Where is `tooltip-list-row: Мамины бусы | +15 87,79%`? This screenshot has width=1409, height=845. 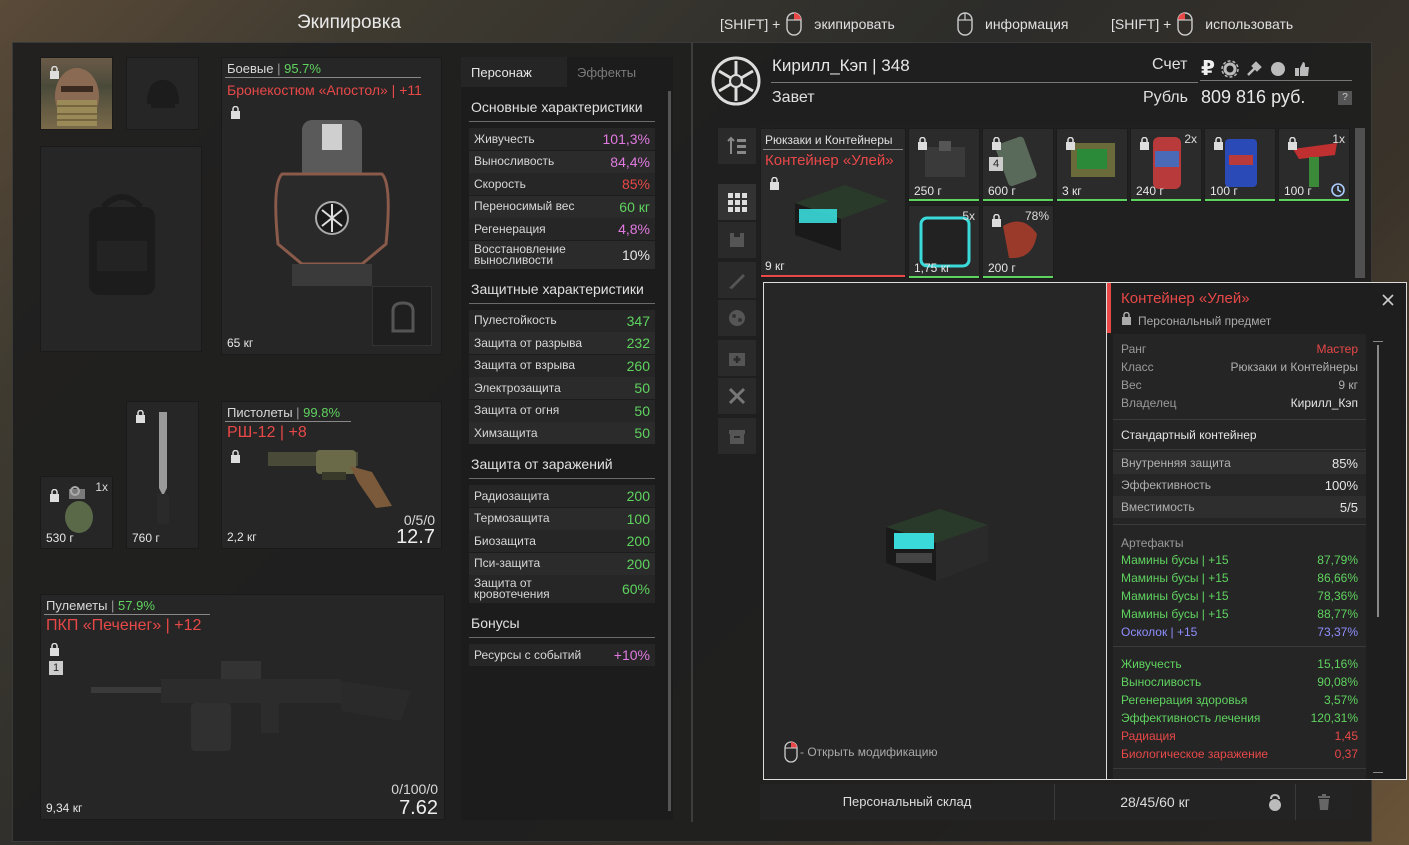
tooltip-list-row: Мамины бусы | +15 87,79% is located at coordinates (1239, 560).